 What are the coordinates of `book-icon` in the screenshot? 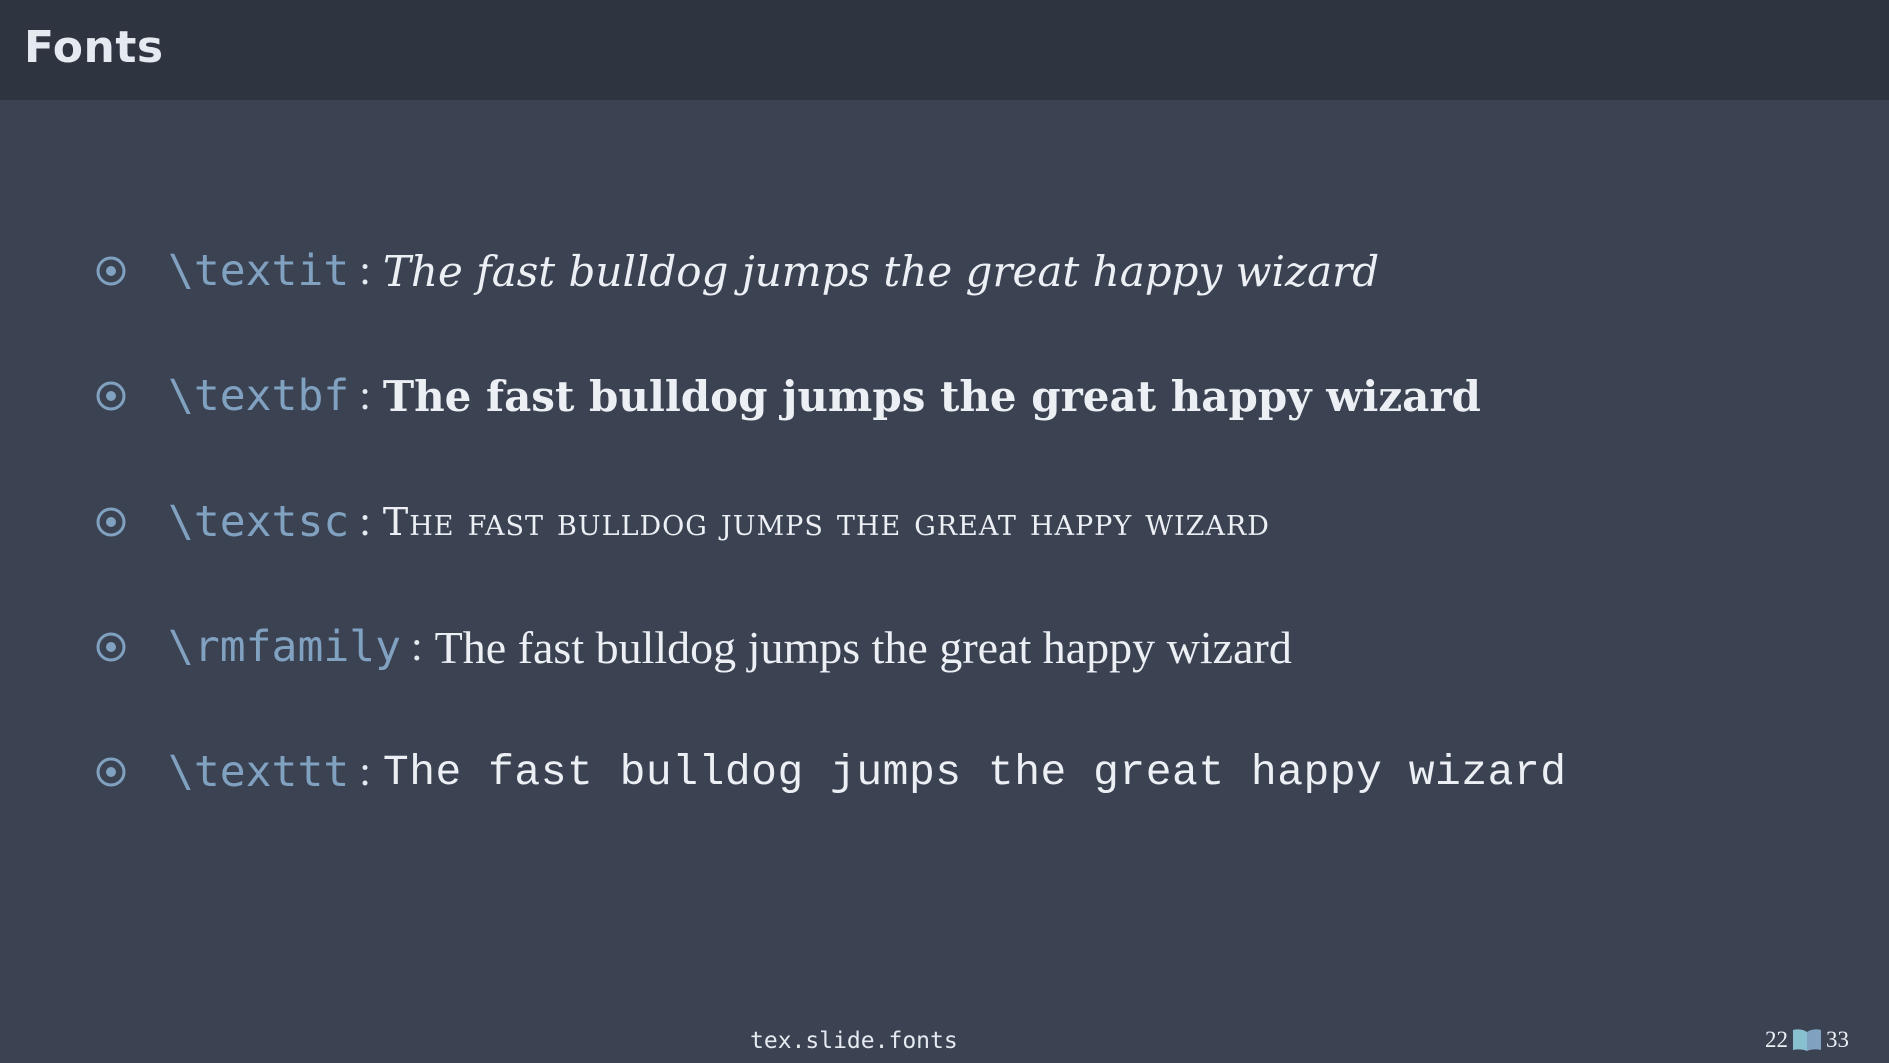 It's located at (1807, 1040).